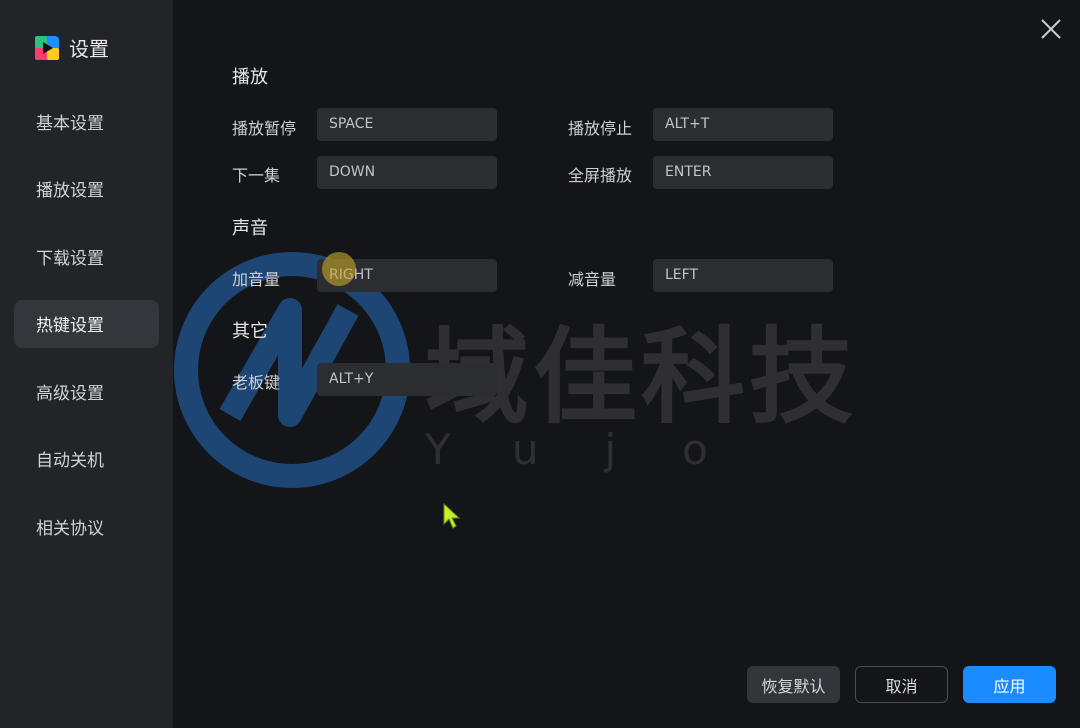 This screenshot has width=1080, height=728. I want to click on label-volume-up: 加音量, so click(256, 279).